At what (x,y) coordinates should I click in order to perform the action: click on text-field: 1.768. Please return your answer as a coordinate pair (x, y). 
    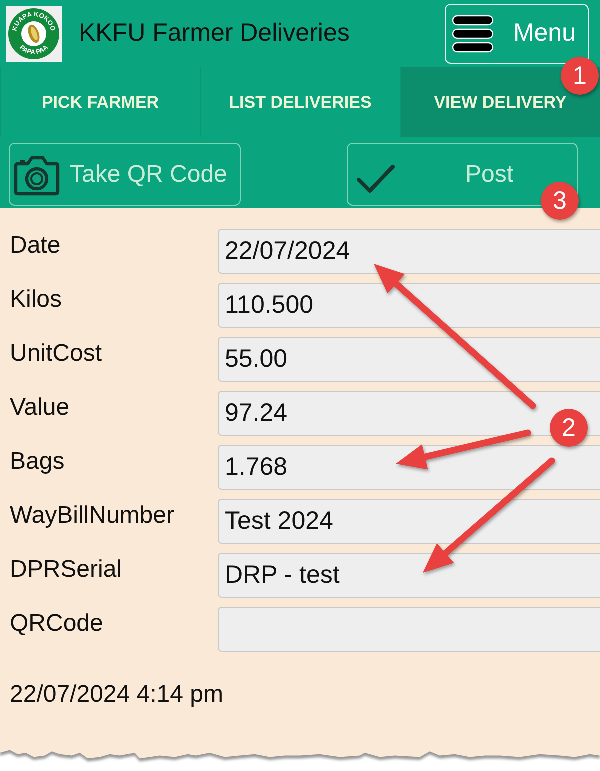
    Looking at the image, I should click on (409, 467).